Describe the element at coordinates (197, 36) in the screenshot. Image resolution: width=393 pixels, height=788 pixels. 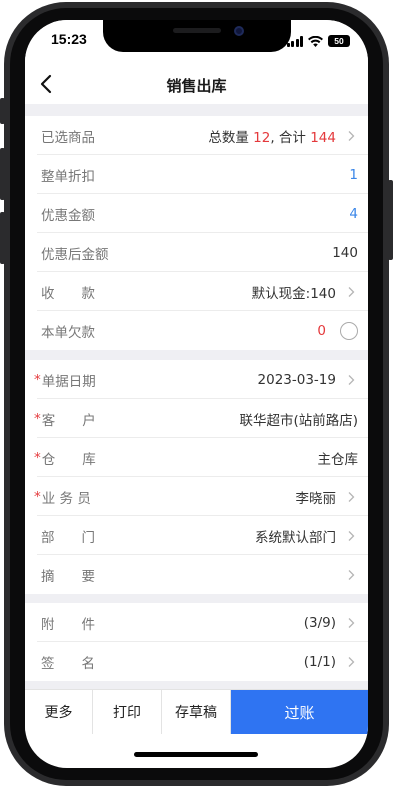
I see `notch` at that location.